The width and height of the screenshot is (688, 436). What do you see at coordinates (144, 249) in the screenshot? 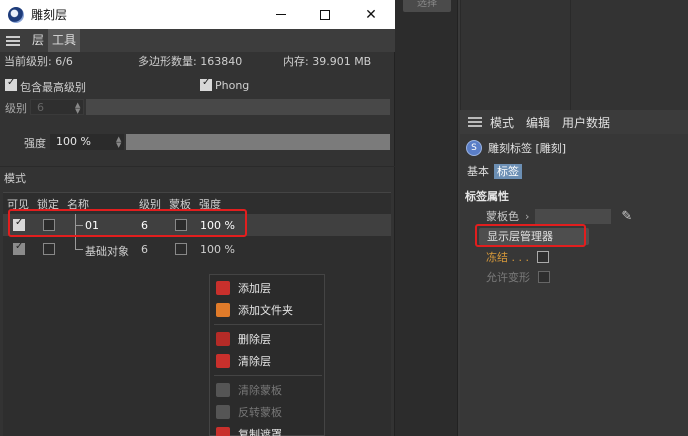
I see `layer-level: 6` at bounding box center [144, 249].